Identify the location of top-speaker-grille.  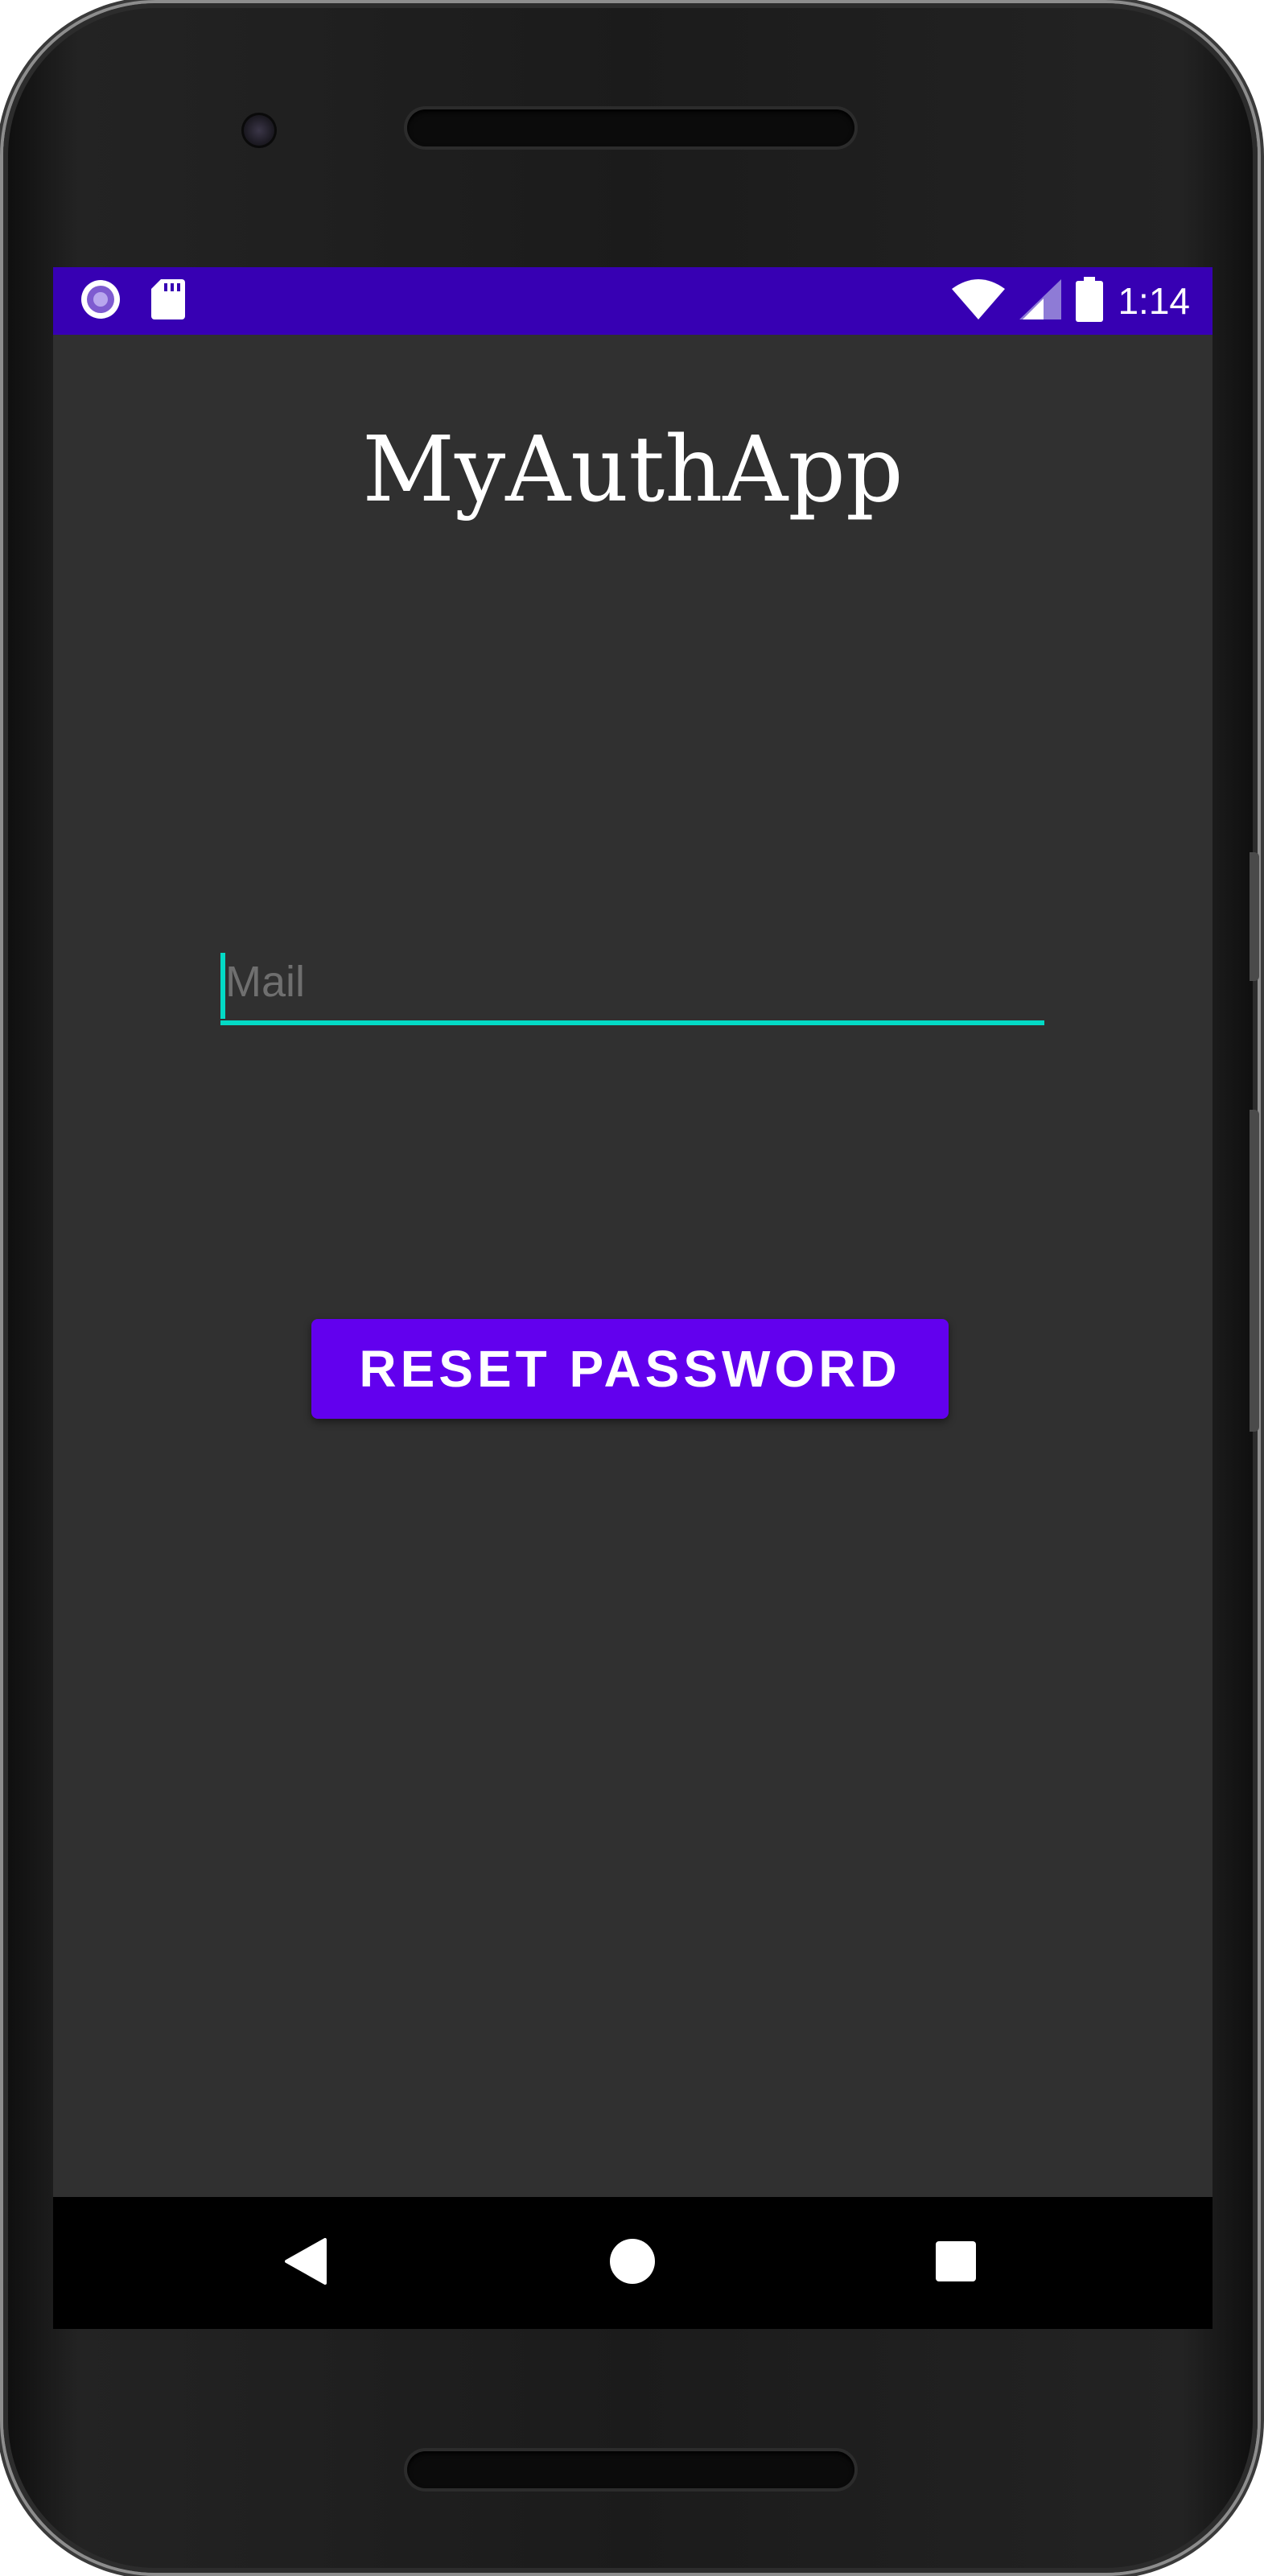
(630, 127).